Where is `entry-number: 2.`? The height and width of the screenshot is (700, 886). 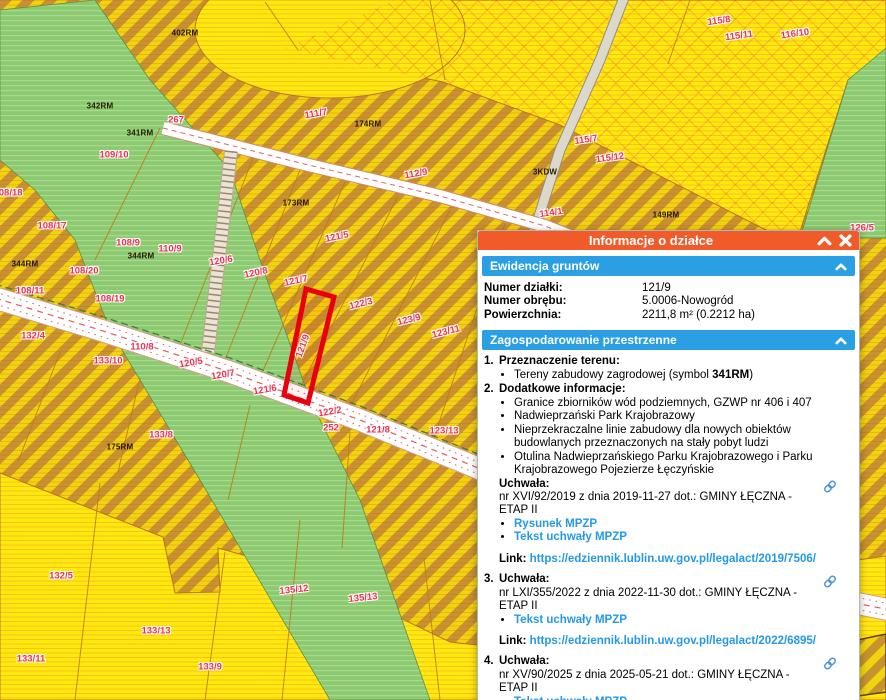
entry-number: 2. is located at coordinates (489, 389).